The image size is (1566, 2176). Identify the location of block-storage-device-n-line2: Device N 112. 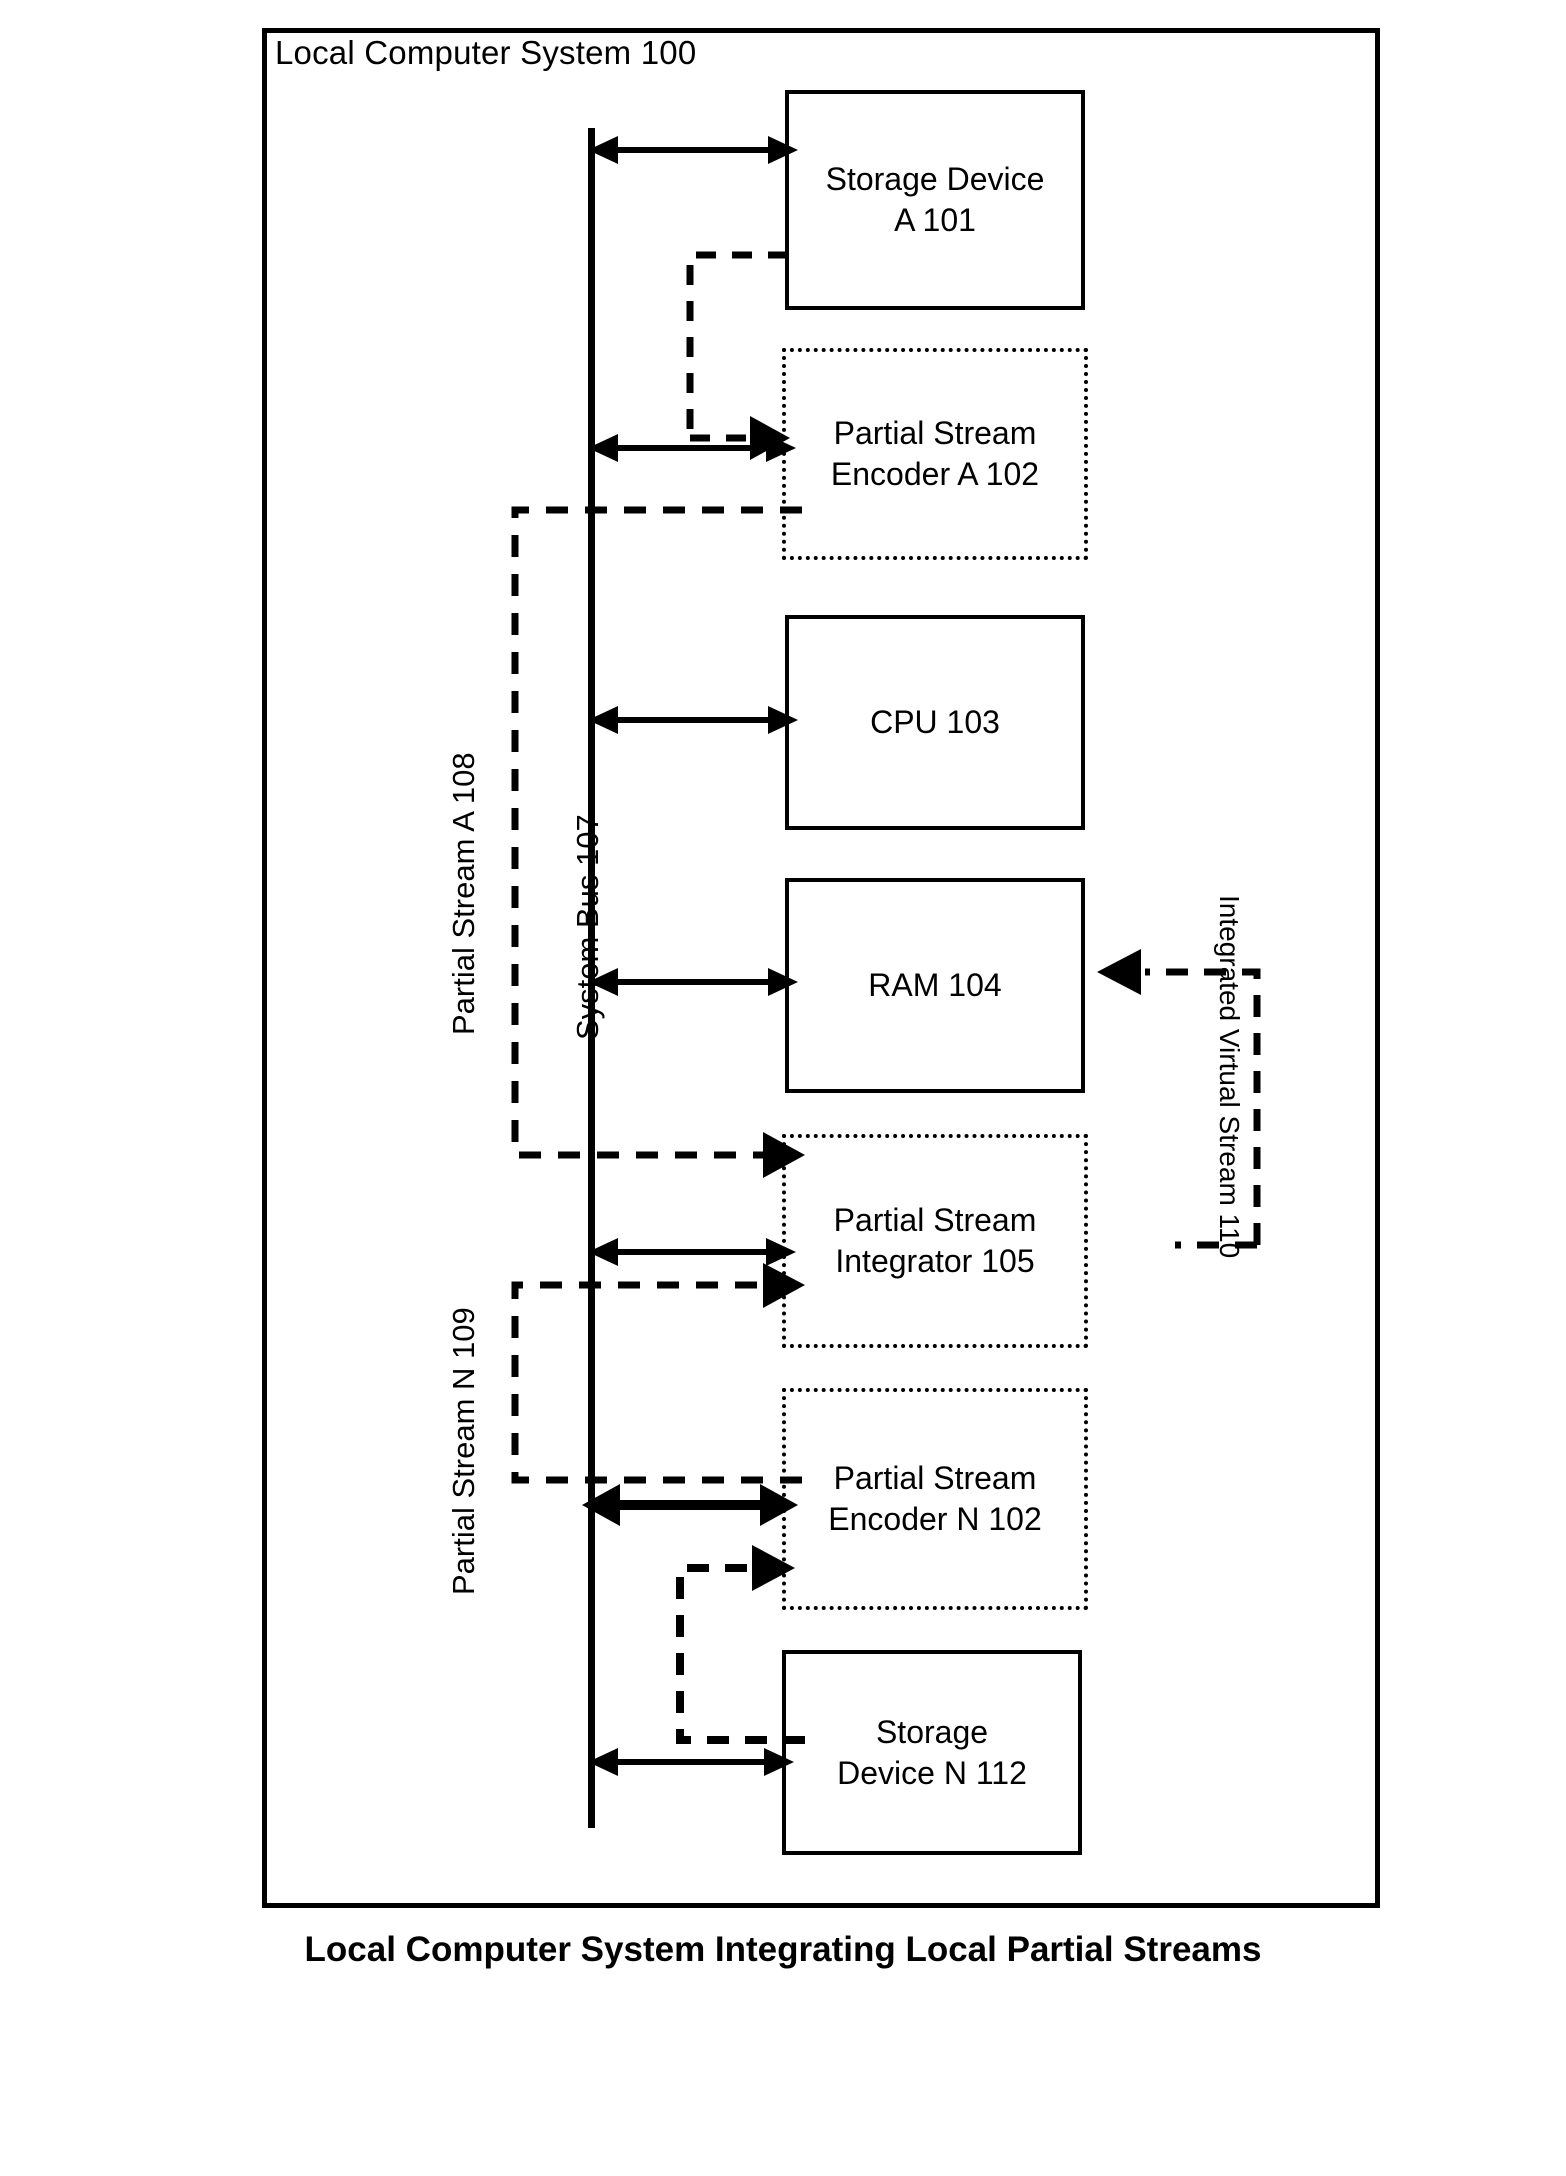
(932, 1772).